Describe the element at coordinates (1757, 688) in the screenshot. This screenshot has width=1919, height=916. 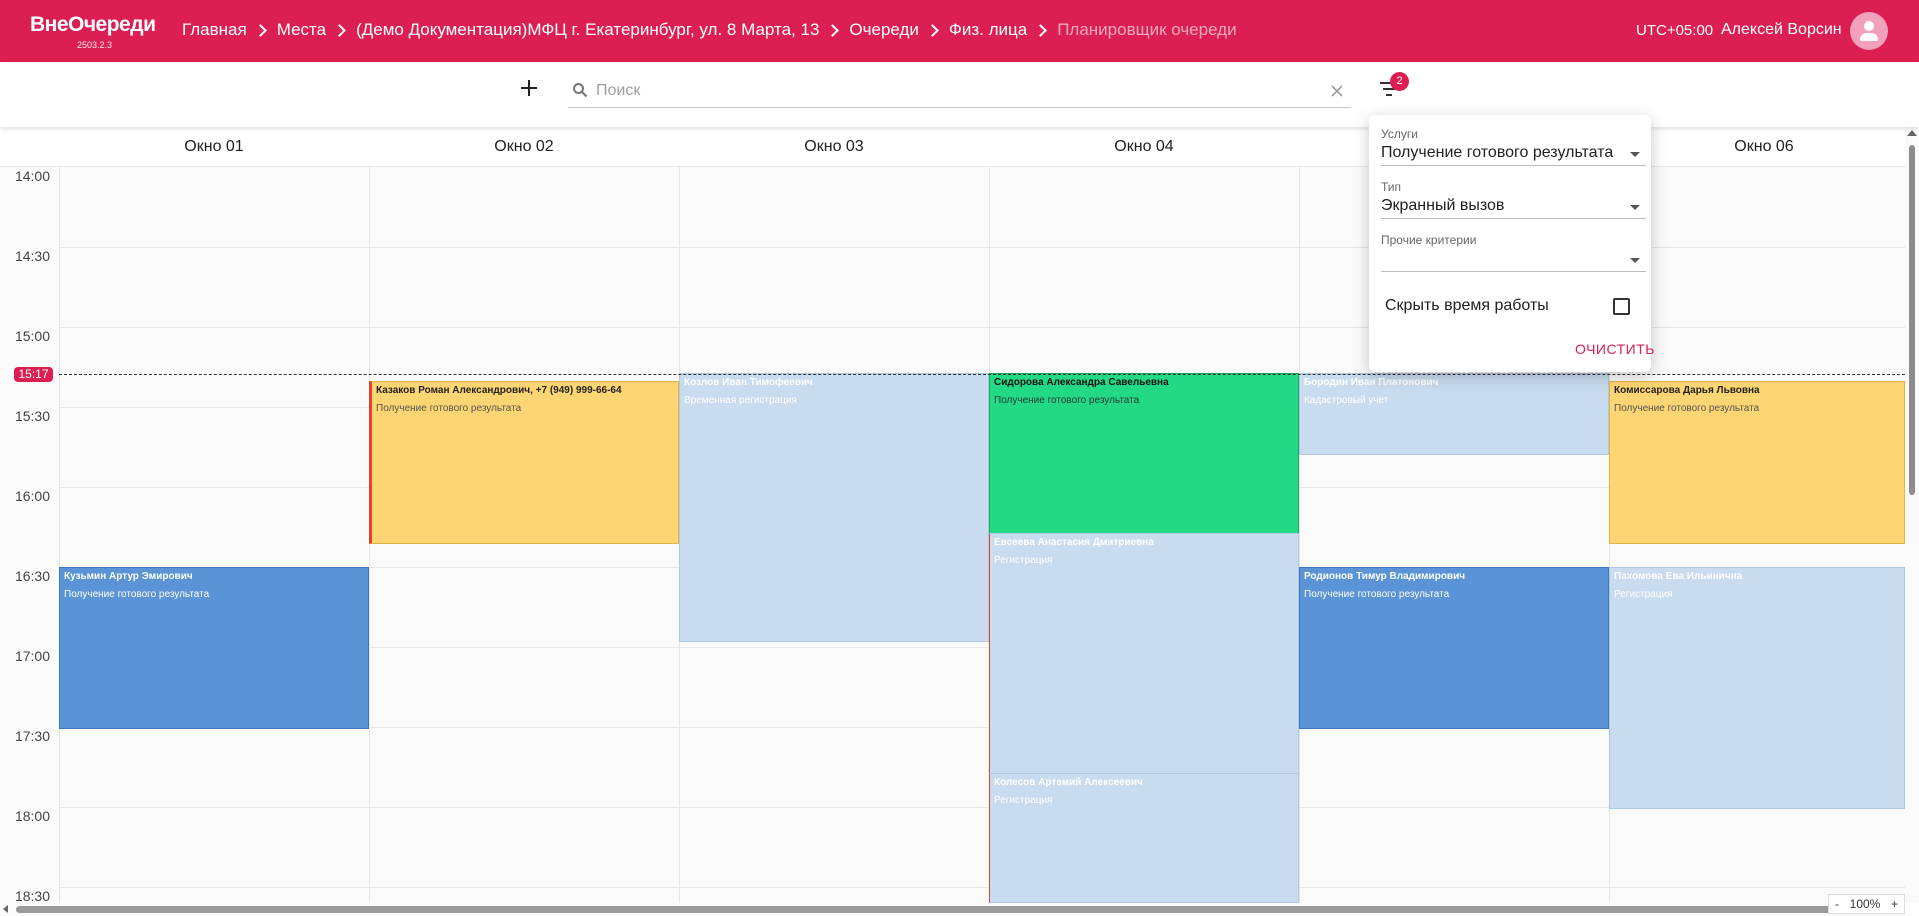
I see `appointment-card: Пахомова Ева Ильинична Регистрация` at that location.